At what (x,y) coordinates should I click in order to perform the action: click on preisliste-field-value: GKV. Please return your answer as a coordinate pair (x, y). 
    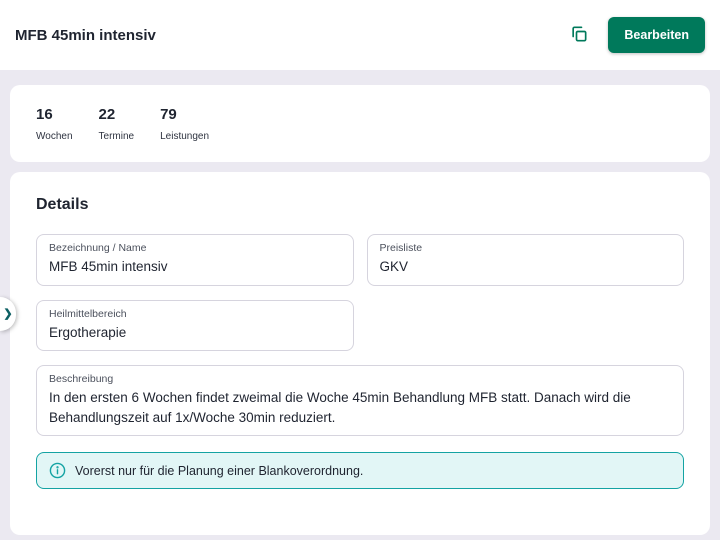
    Looking at the image, I should click on (394, 266).